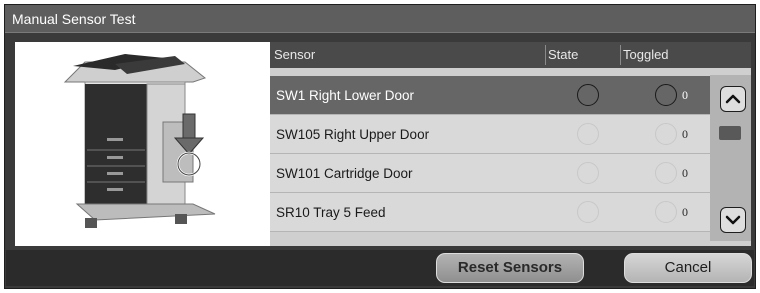 This screenshot has width=760, height=293. What do you see at coordinates (490, 173) in the screenshot?
I see `table-row: SW101 Cartridge Door 0` at bounding box center [490, 173].